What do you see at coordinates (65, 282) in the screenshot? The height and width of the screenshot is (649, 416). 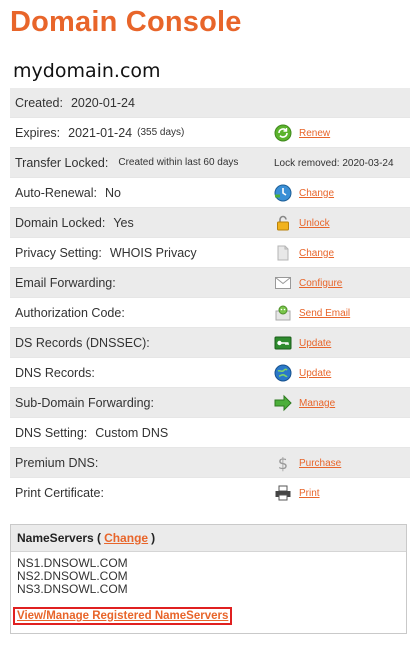 I see `email-forwarding-label: Email Forwarding:` at bounding box center [65, 282].